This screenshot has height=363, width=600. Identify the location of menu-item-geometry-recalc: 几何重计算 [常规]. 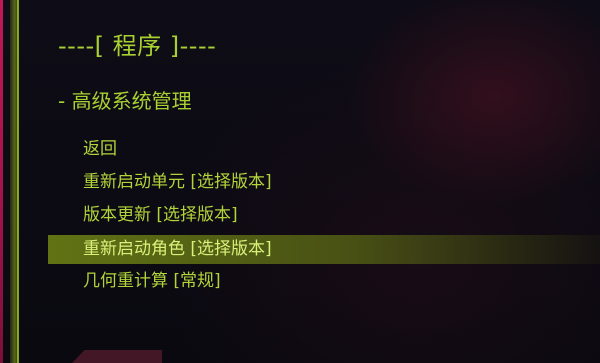
(300, 282).